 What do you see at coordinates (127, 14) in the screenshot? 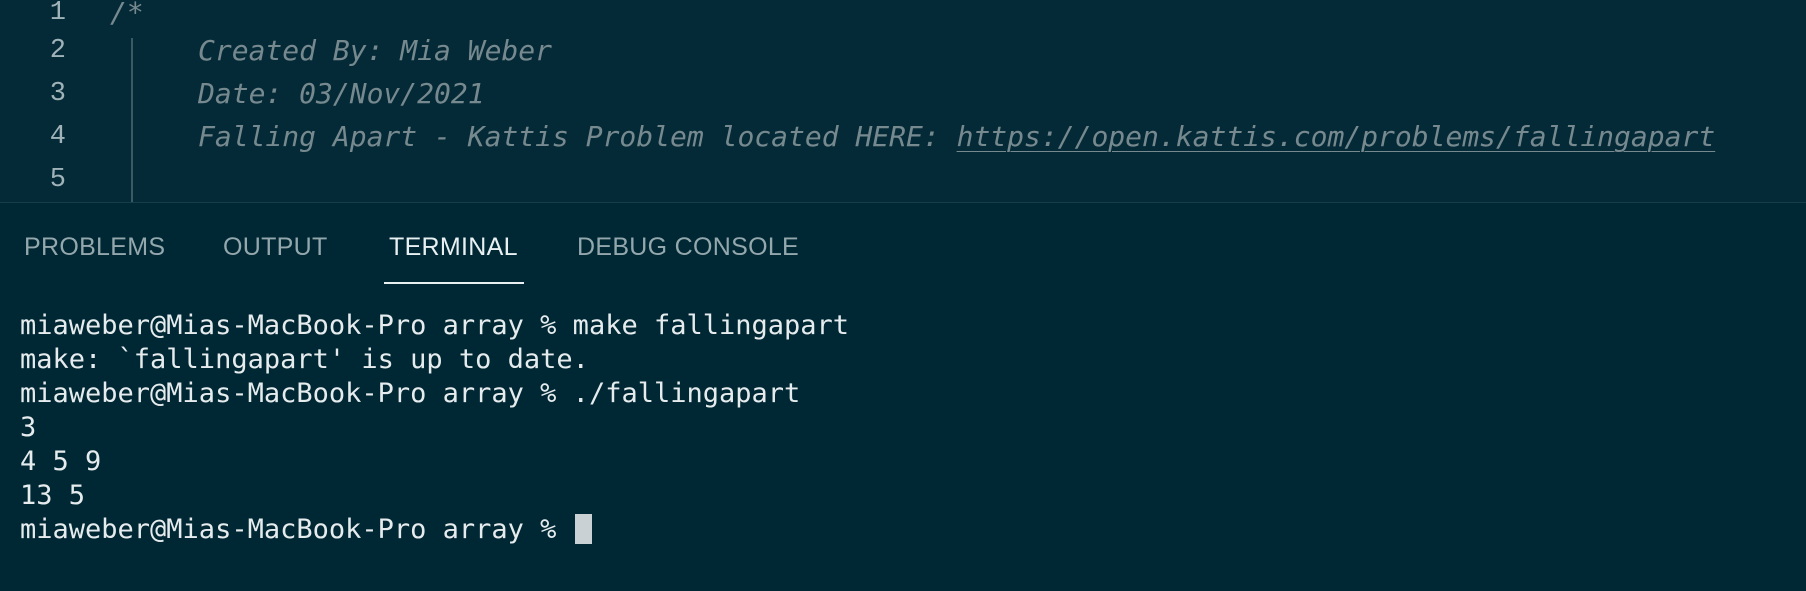
I see `code-text: /*` at bounding box center [127, 14].